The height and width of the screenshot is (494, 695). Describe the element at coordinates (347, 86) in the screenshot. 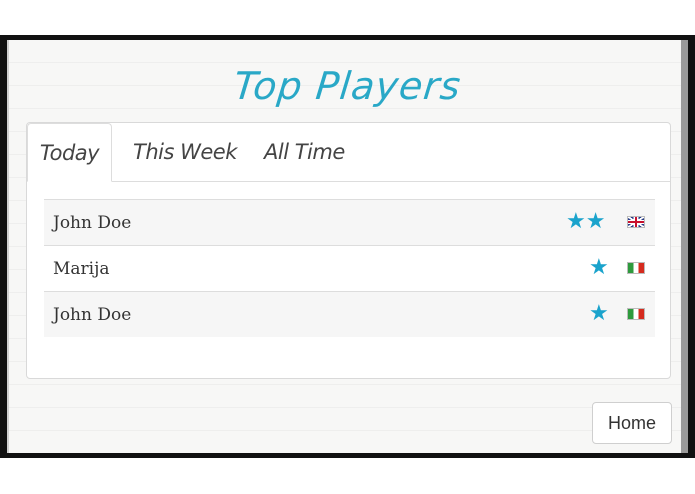

I see `page-title: Top Players` at that location.